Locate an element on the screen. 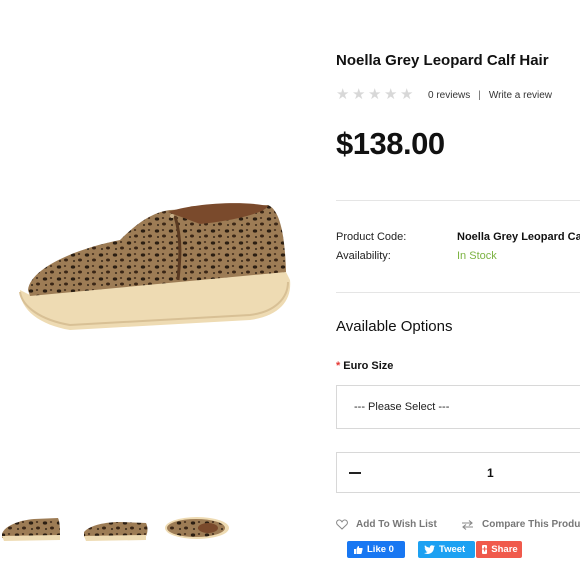 This screenshot has height=580, width=580. availability-value: In Stock is located at coordinates (477, 256).